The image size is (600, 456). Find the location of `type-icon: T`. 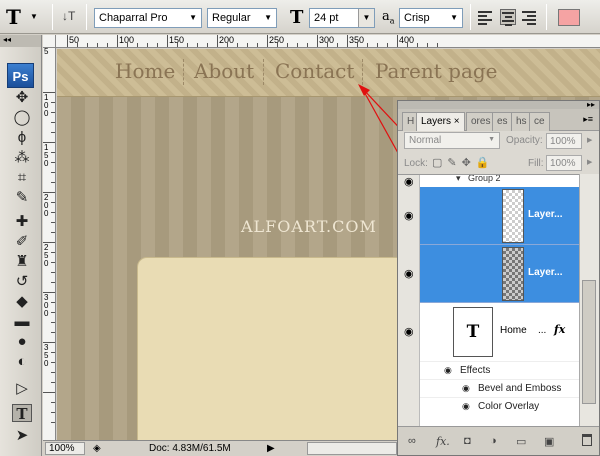

type-icon: T is located at coordinates (22, 413).